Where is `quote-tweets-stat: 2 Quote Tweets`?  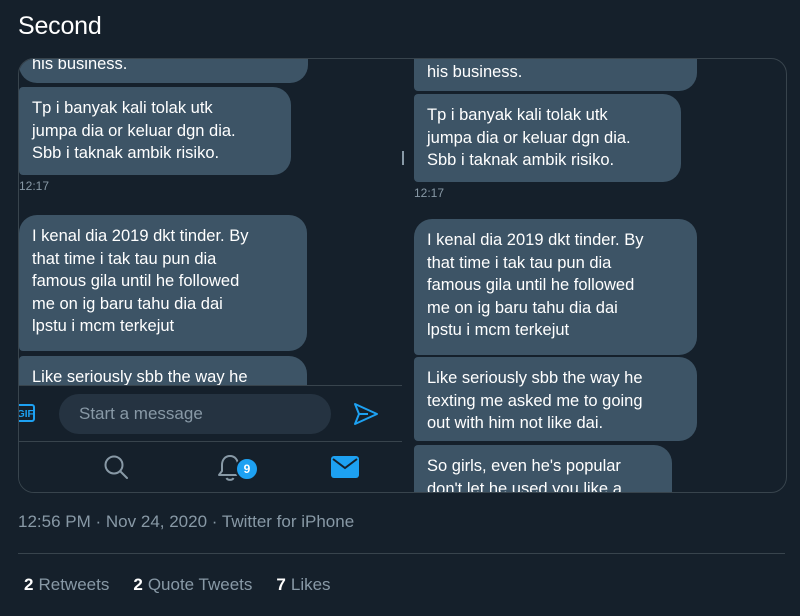 quote-tweets-stat: 2 Quote Tweets is located at coordinates (192, 585).